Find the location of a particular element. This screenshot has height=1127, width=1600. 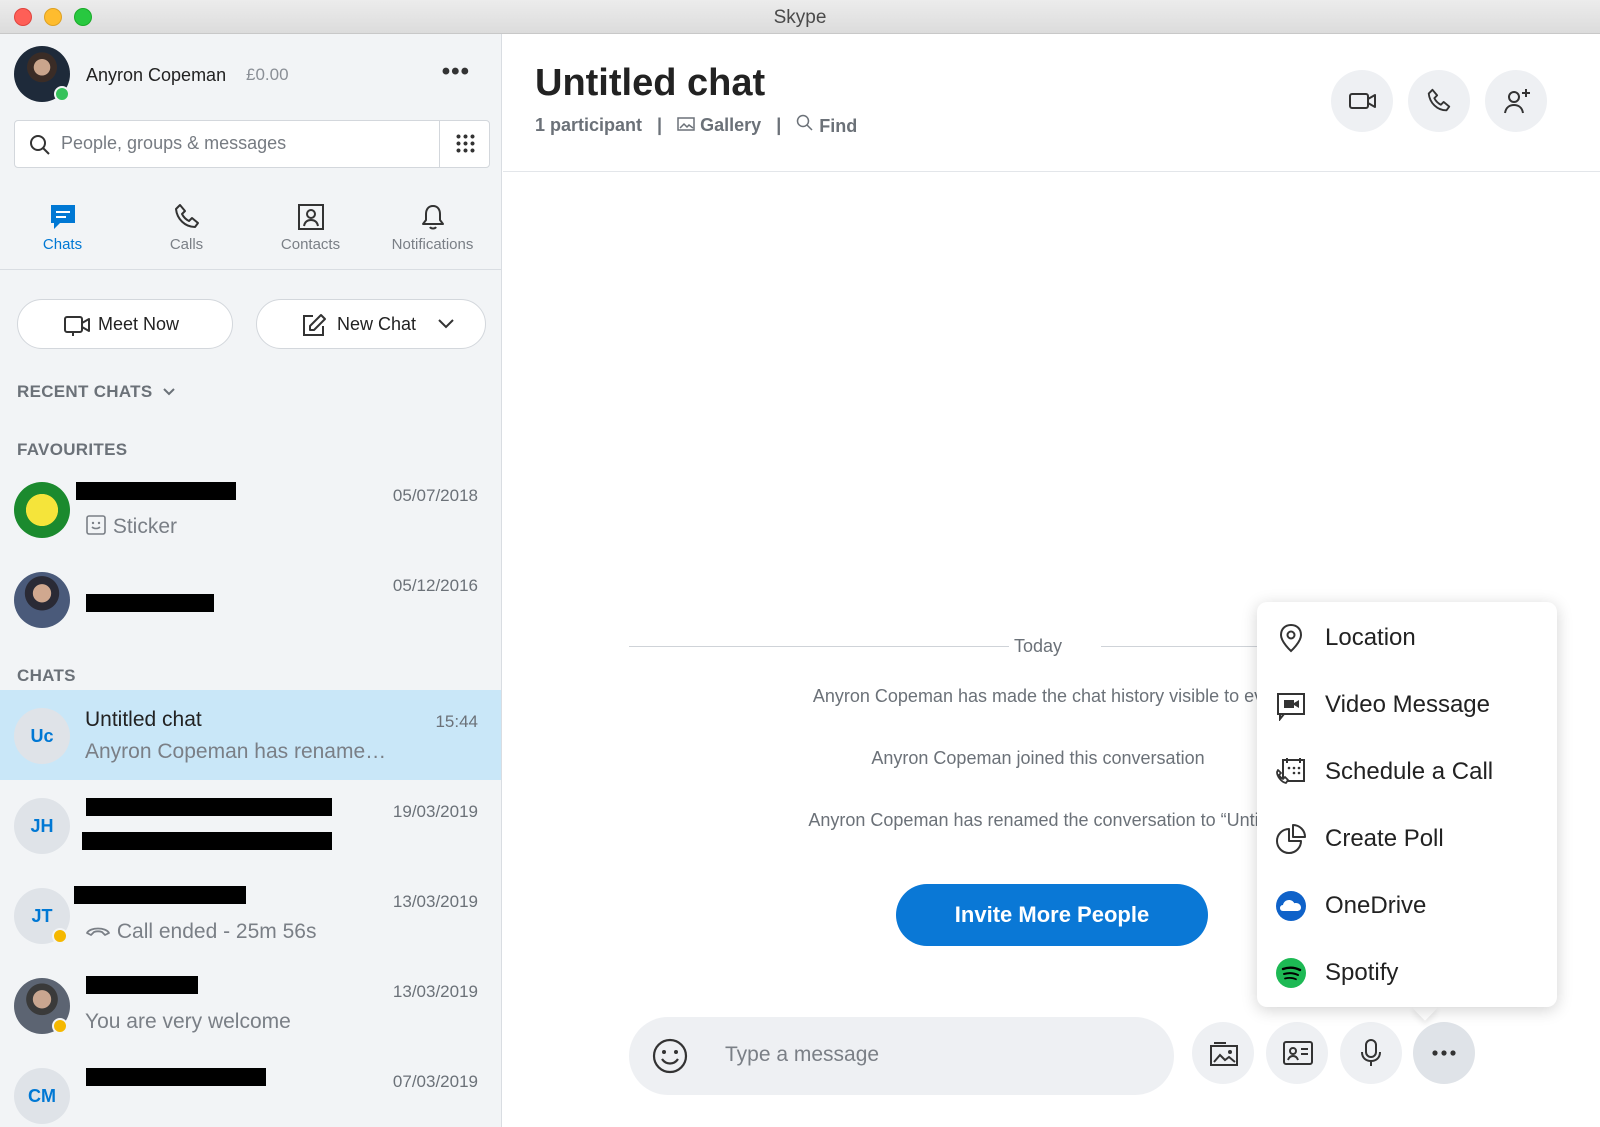

add-person-icon is located at coordinates (1517, 101).